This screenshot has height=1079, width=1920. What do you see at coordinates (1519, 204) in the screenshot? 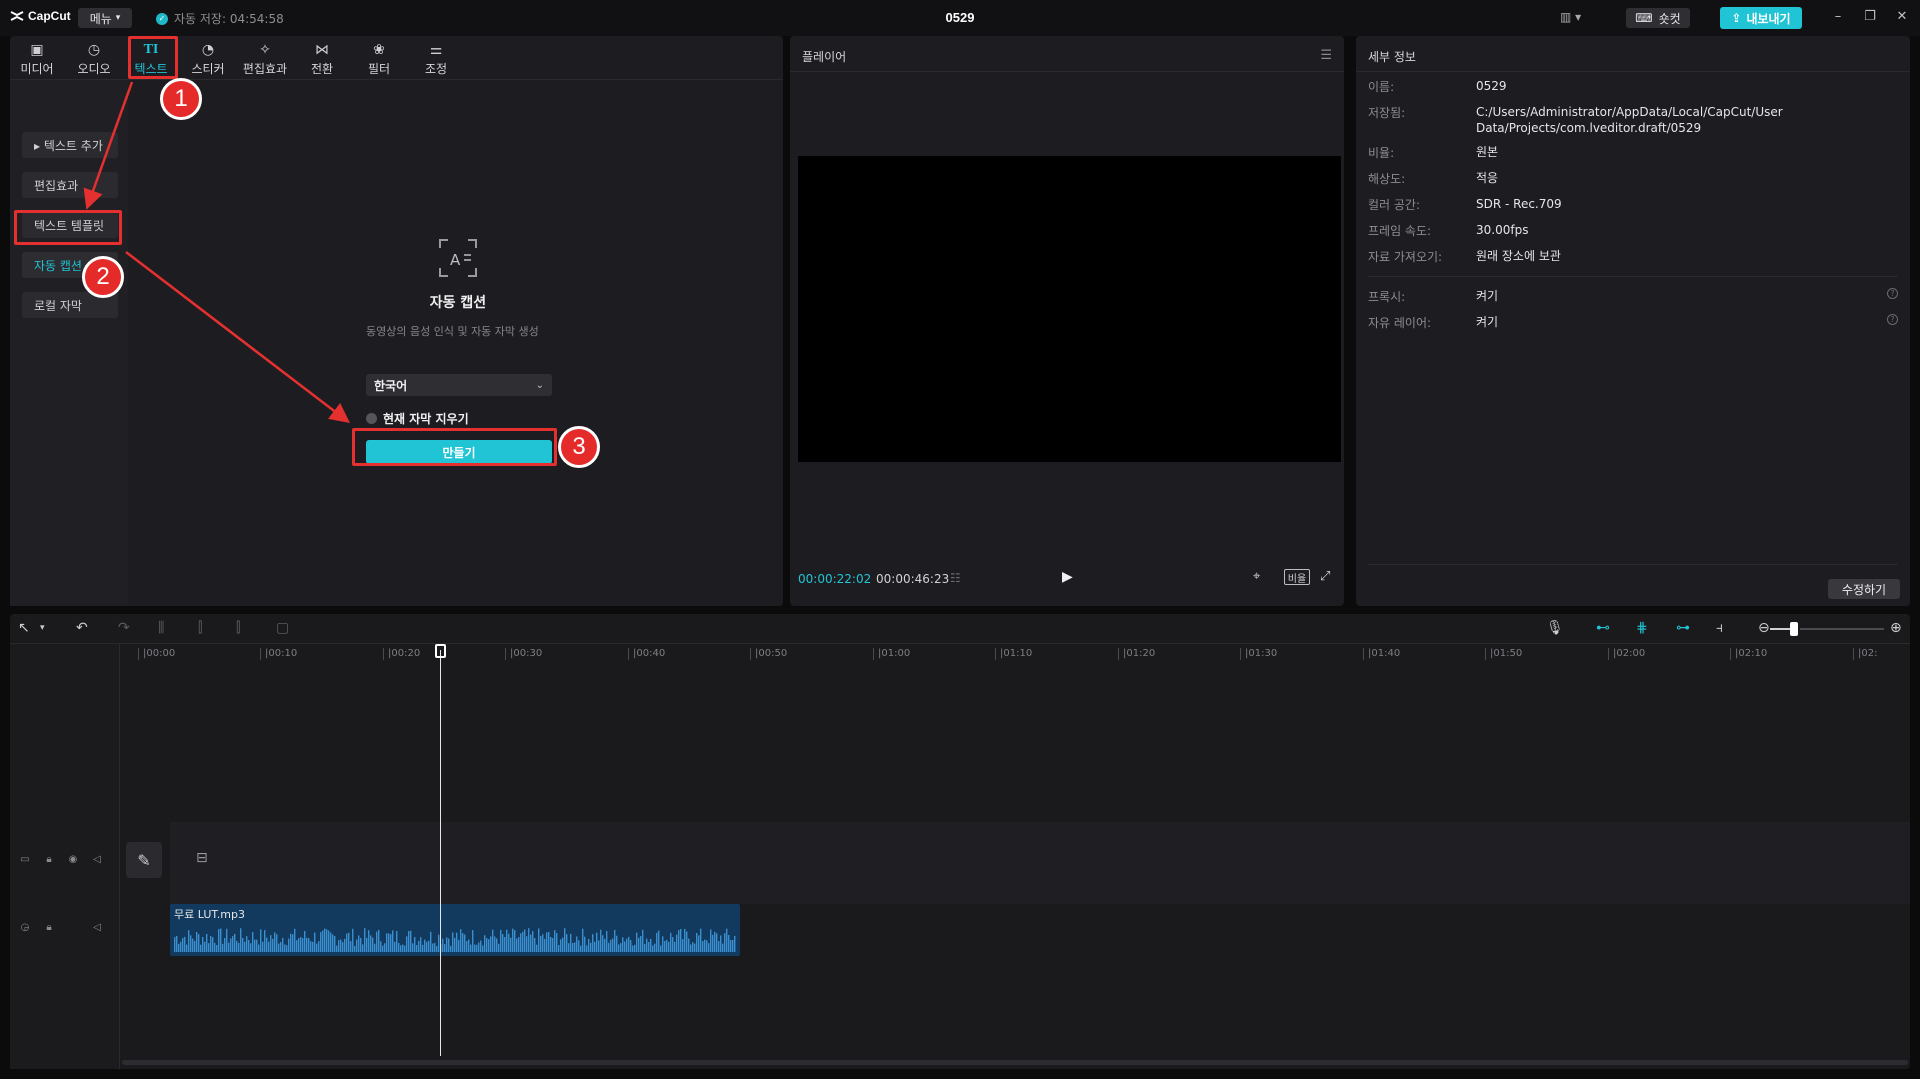
I see `detail-value: SDR - Rec.709` at bounding box center [1519, 204].